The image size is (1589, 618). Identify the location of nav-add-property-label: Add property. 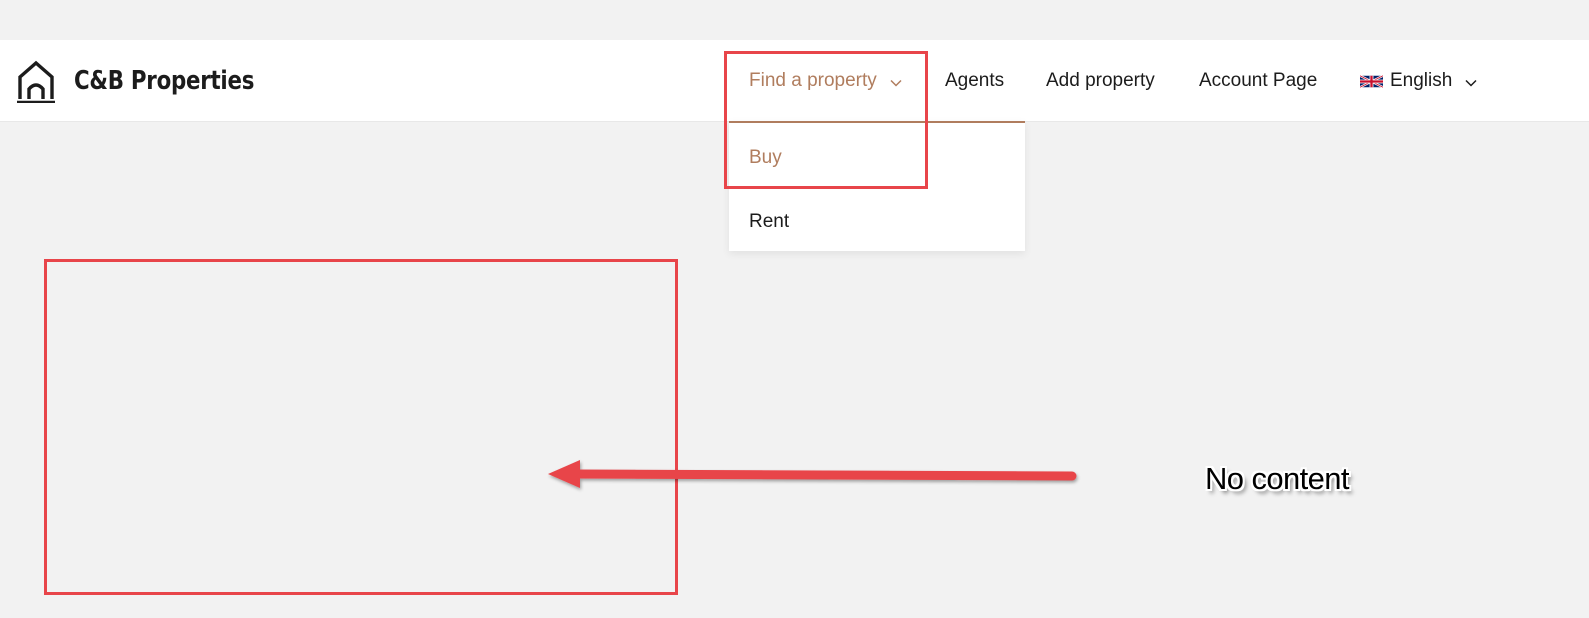
(1100, 80).